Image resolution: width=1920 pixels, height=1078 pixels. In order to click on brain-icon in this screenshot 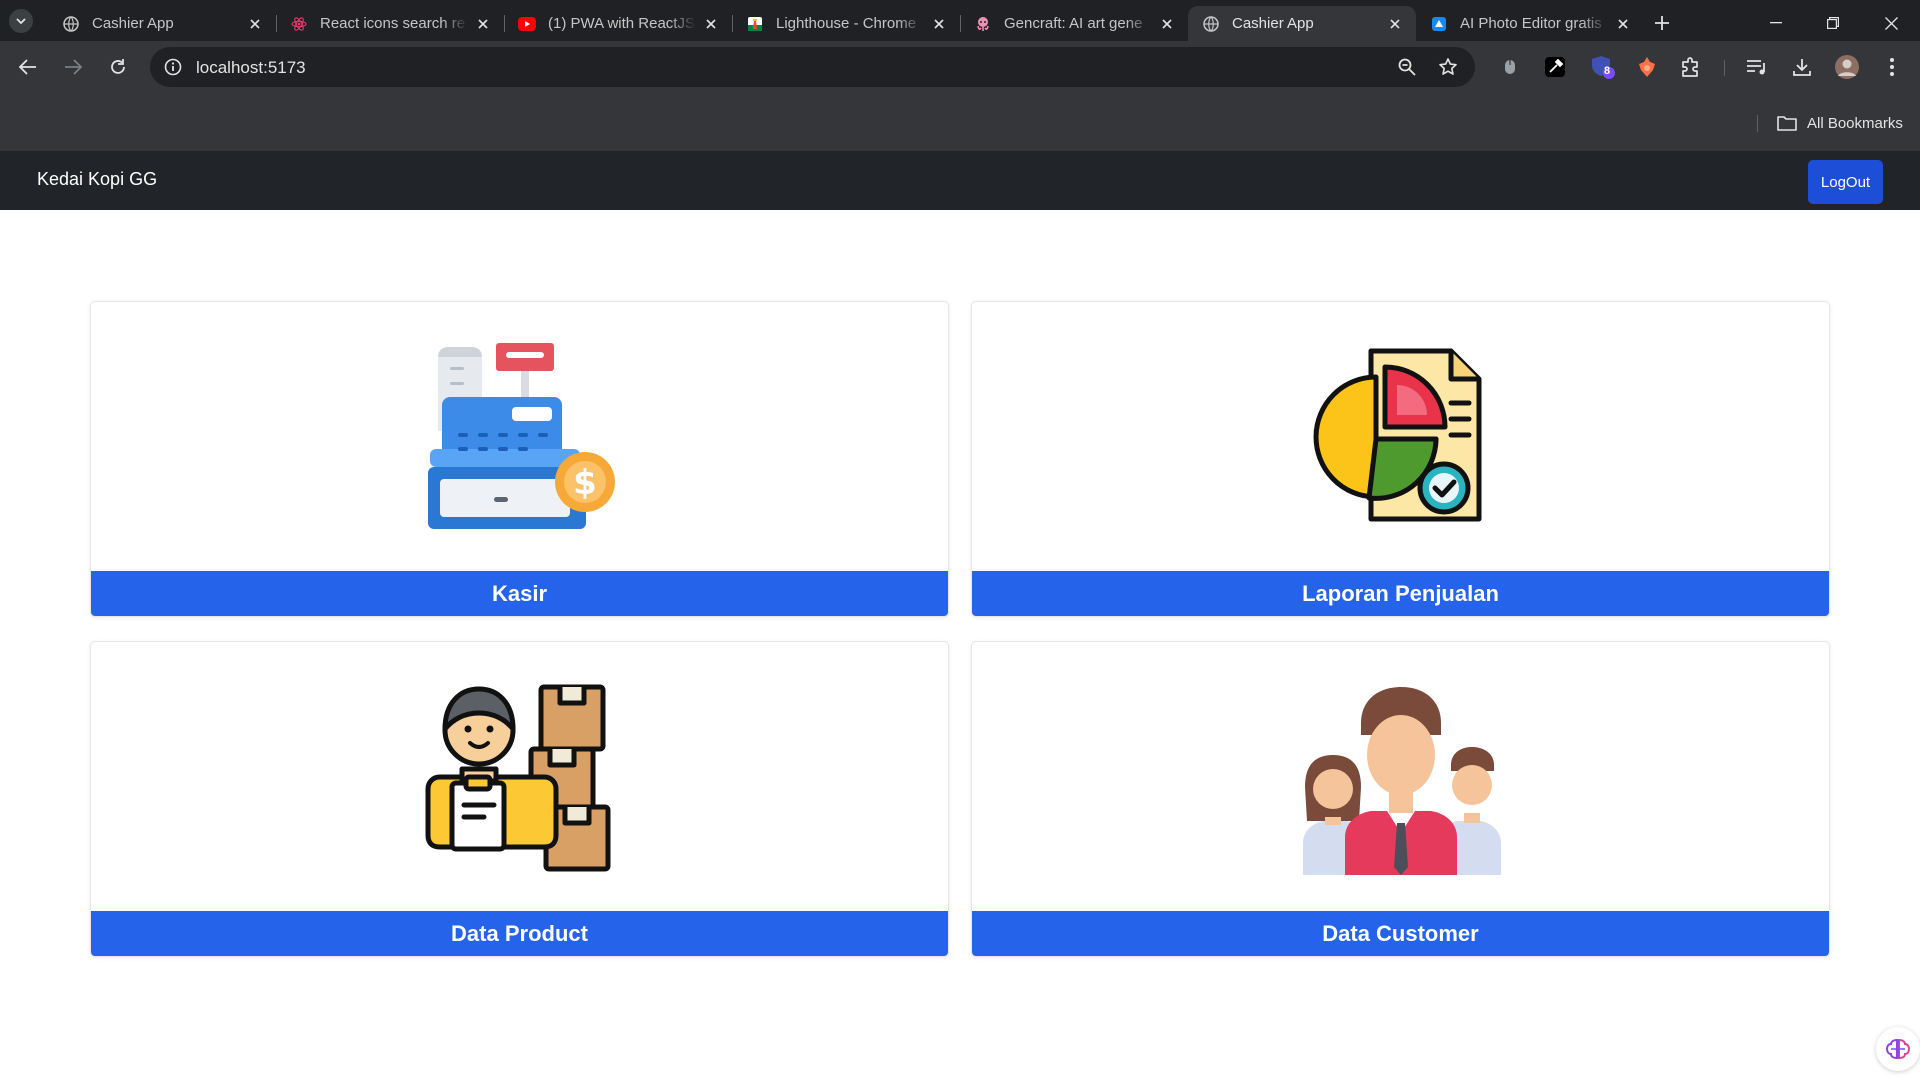, I will do `click(1898, 1049)`.